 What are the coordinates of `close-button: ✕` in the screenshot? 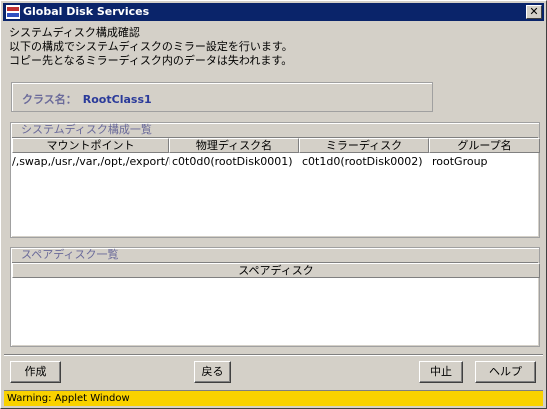 It's located at (534, 12).